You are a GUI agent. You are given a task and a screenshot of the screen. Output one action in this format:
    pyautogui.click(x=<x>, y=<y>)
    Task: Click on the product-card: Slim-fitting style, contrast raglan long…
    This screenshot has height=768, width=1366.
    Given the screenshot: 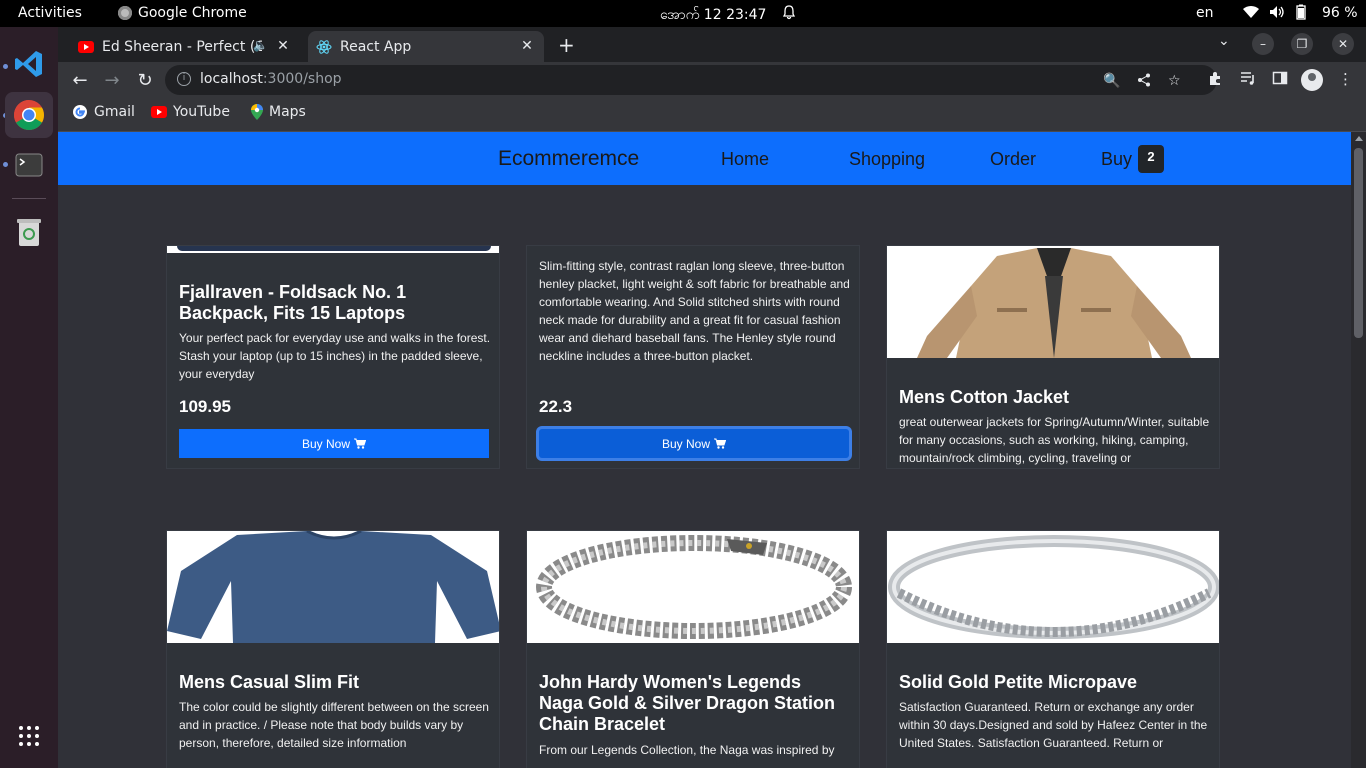 What is the action you would take?
    pyautogui.click(x=693, y=357)
    